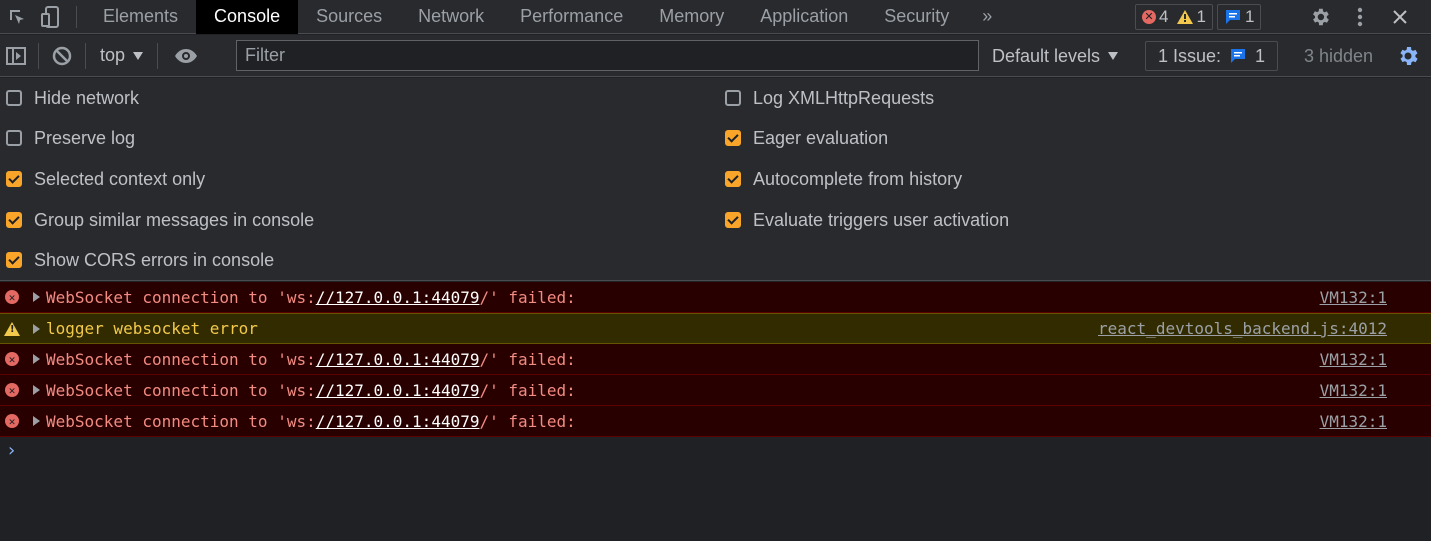  Describe the element at coordinates (76, 16) in the screenshot. I see `tabbar-divider` at that location.